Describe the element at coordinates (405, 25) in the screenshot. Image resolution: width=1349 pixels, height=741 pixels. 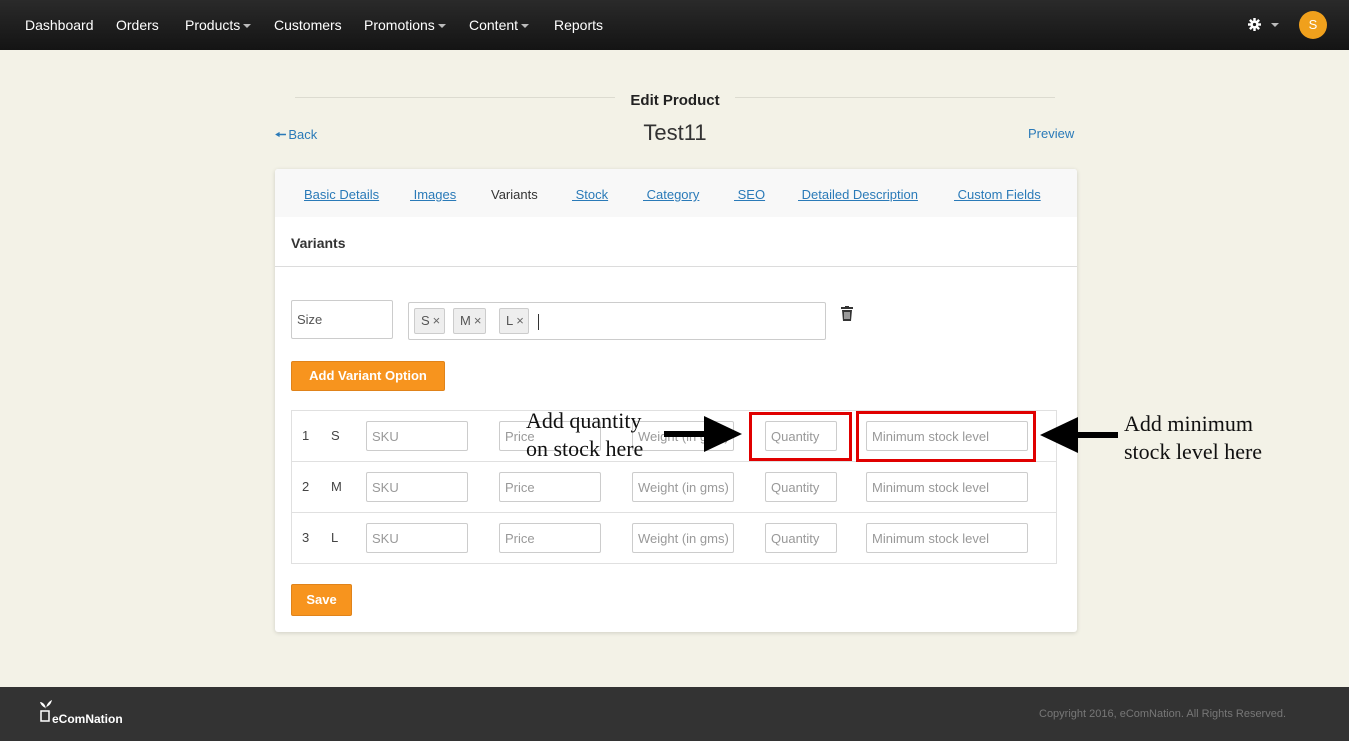
I see `nav-promotions: Promotions` at that location.